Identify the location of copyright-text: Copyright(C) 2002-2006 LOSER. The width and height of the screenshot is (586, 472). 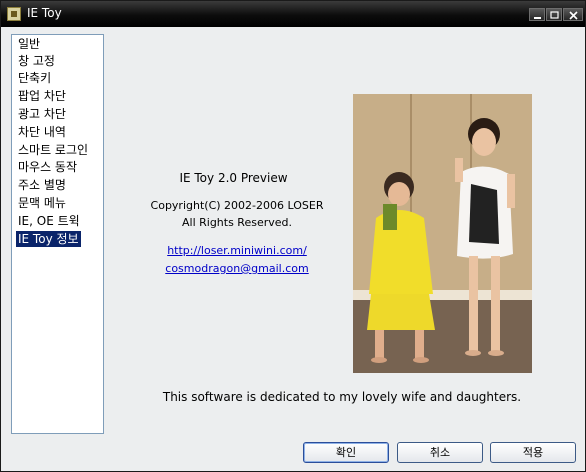
(237, 205).